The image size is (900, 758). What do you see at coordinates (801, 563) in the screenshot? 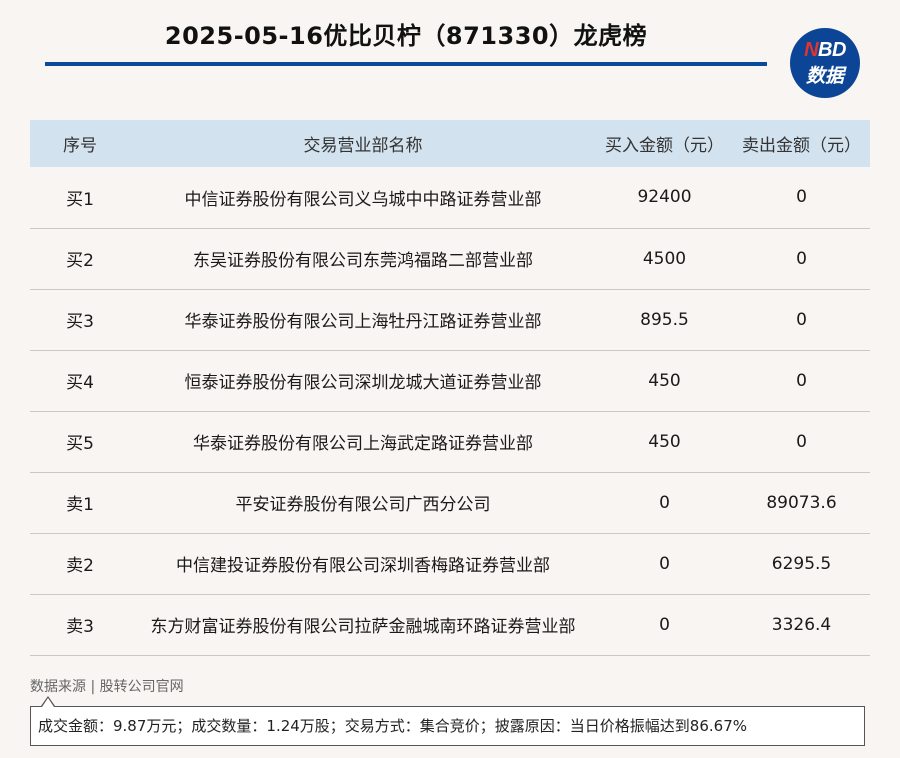
I see `row-sell-amount: 6295.5` at bounding box center [801, 563].